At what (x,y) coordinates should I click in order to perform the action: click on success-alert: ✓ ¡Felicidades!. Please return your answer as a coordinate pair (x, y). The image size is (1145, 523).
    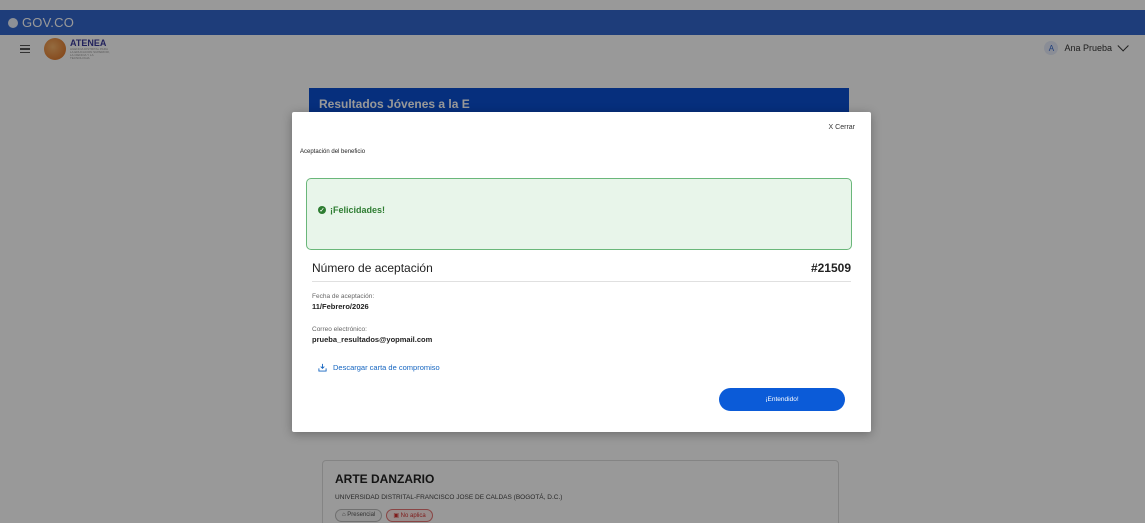
    Looking at the image, I should click on (579, 214).